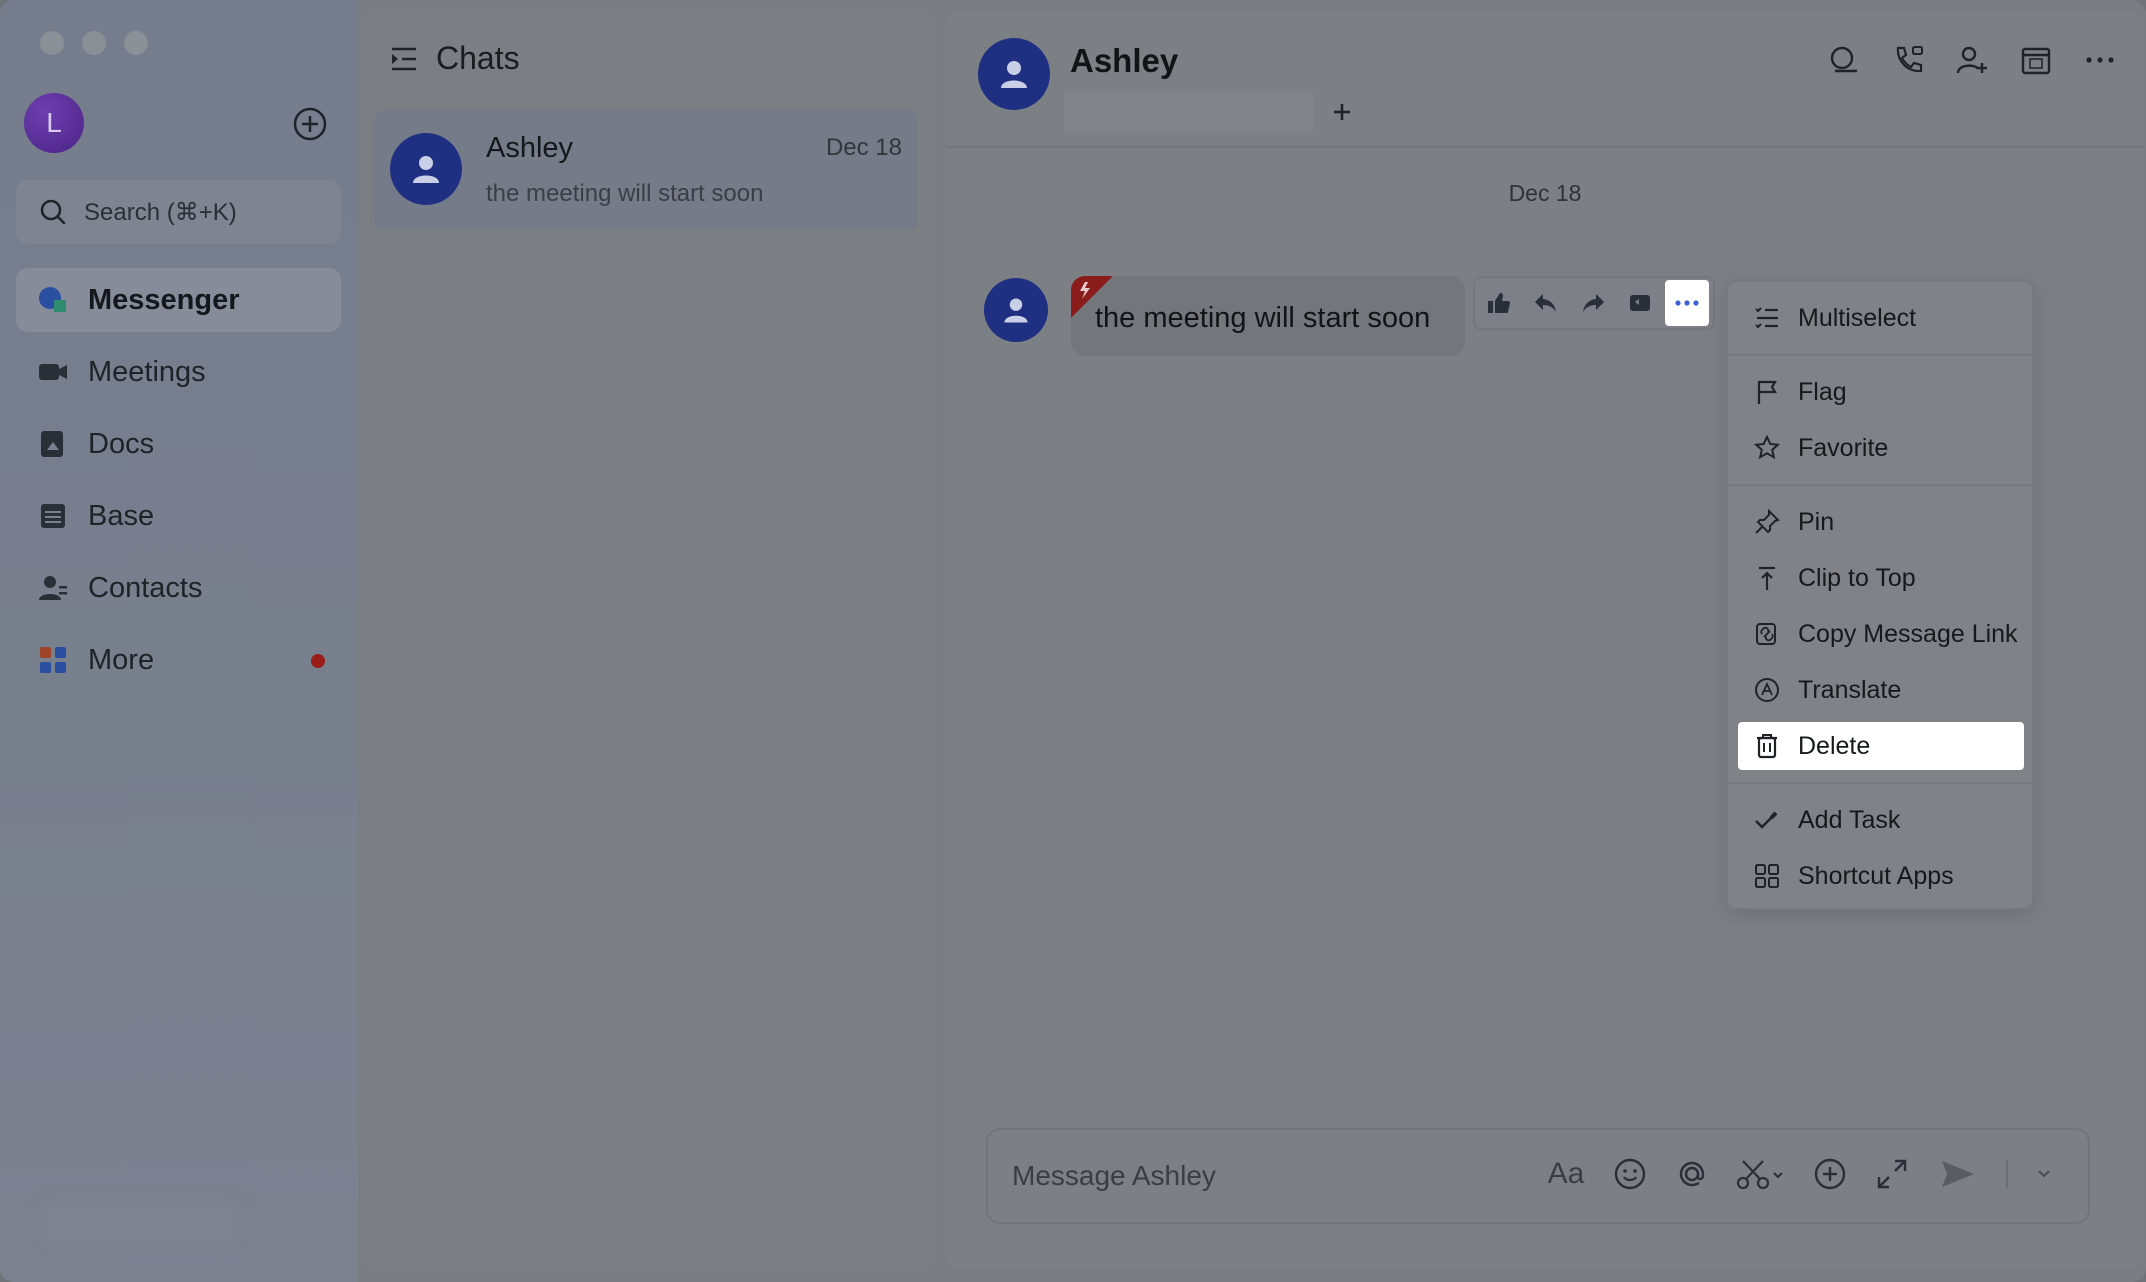 The width and height of the screenshot is (2146, 1282). What do you see at coordinates (1958, 1174) in the screenshot?
I see `send-button` at bounding box center [1958, 1174].